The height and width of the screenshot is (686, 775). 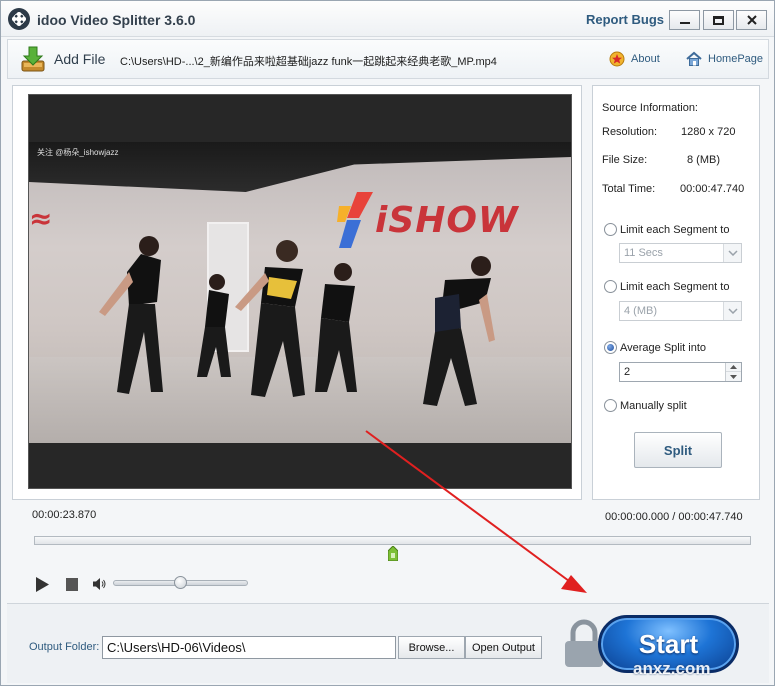 I want to click on timeline-marker-icon, so click(x=392, y=553).